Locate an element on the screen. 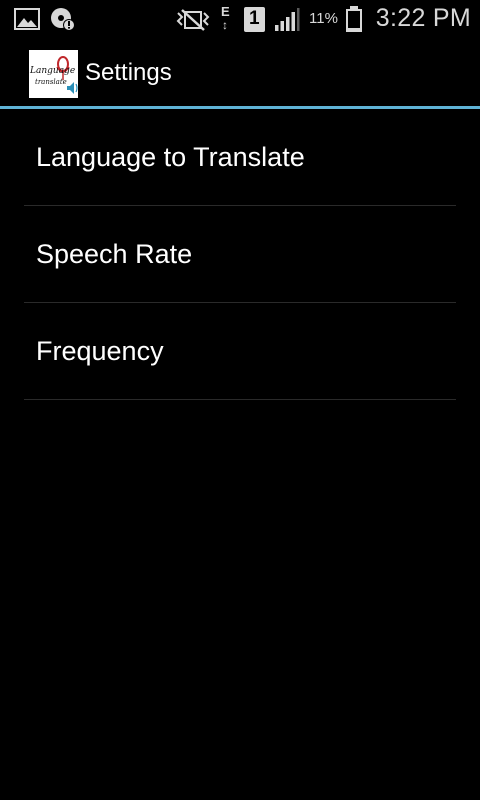 The height and width of the screenshot is (800, 480). sim-icon: 1 is located at coordinates (254, 19).